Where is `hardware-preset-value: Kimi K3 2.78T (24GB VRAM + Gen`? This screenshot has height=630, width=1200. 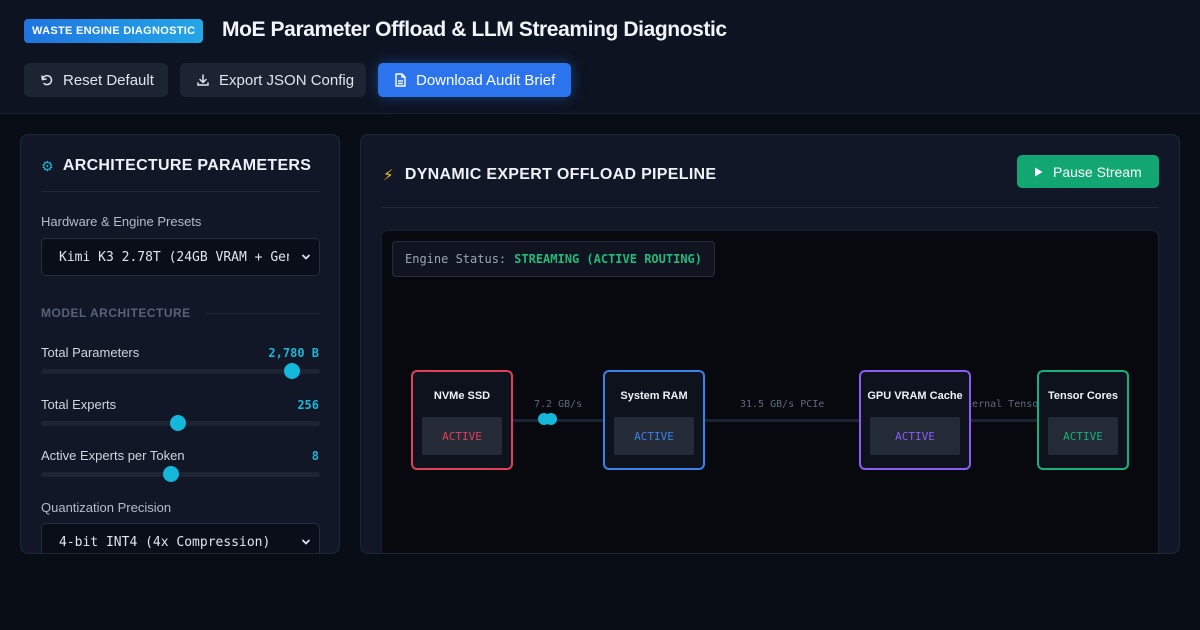 hardware-preset-value: Kimi K3 2.78T (24GB VRAM + Gen is located at coordinates (174, 257).